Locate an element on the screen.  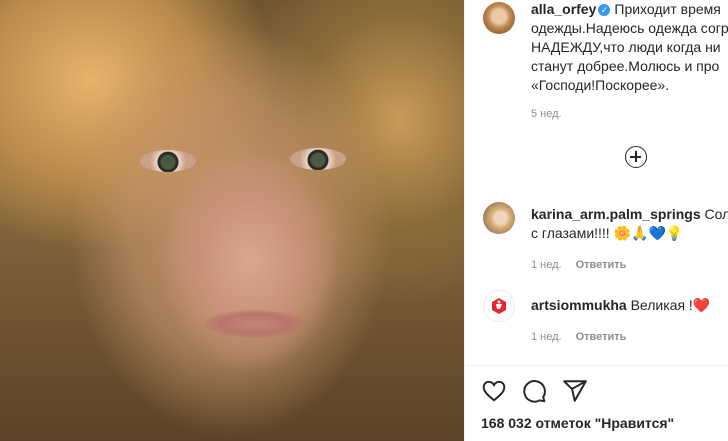
author-username: alla_orfey is located at coordinates (563, 9).